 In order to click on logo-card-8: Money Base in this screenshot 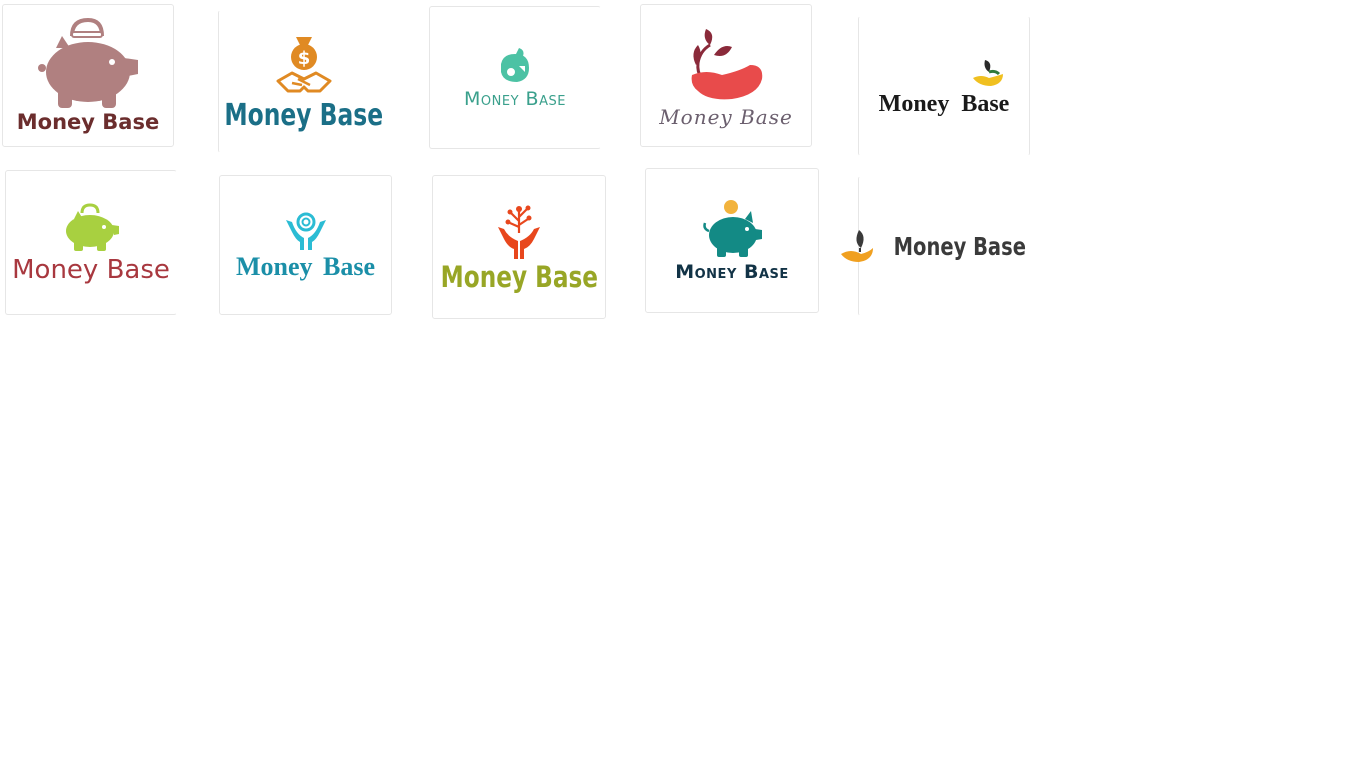, I will do `click(519, 247)`.